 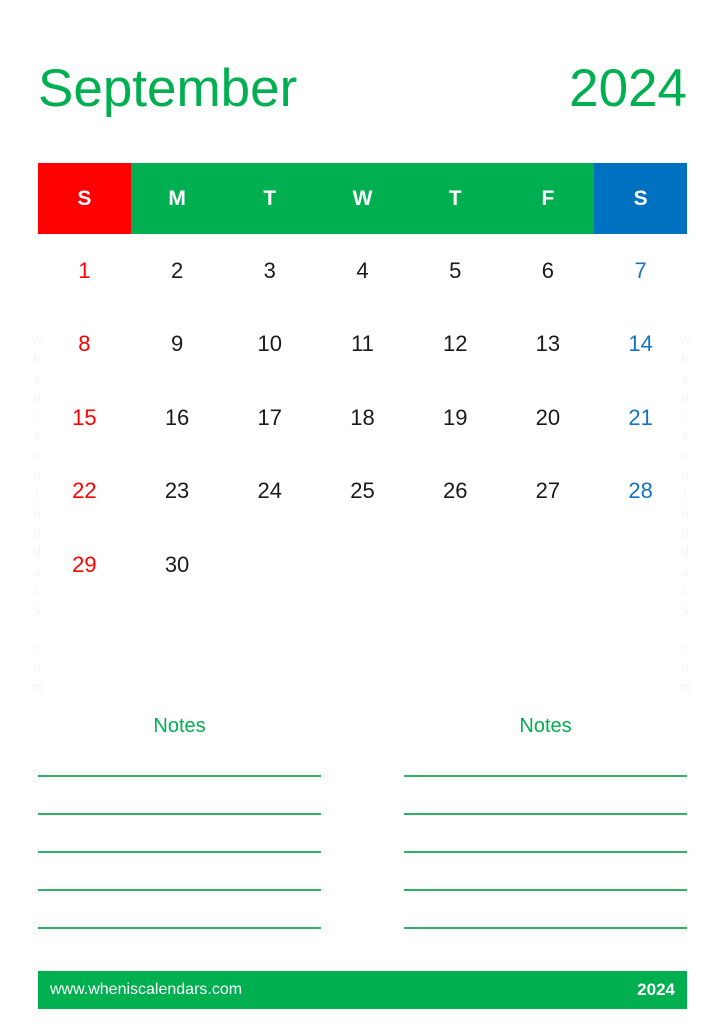 What do you see at coordinates (84, 565) in the screenshot?
I see `date-cell: 29` at bounding box center [84, 565].